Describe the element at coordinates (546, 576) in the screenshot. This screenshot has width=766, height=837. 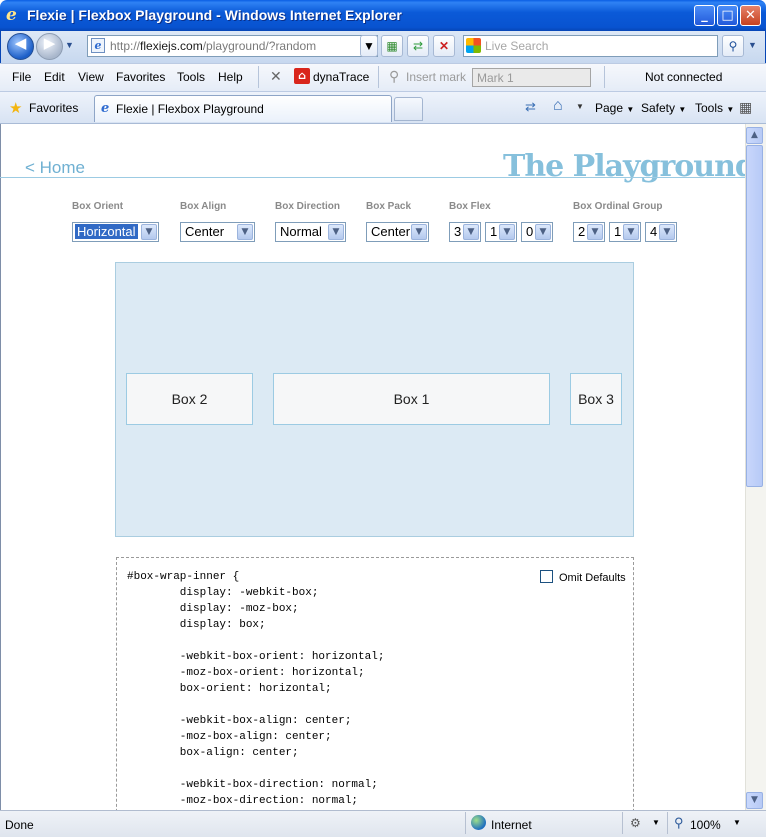
I see `omit-defaults-checkbox` at that location.